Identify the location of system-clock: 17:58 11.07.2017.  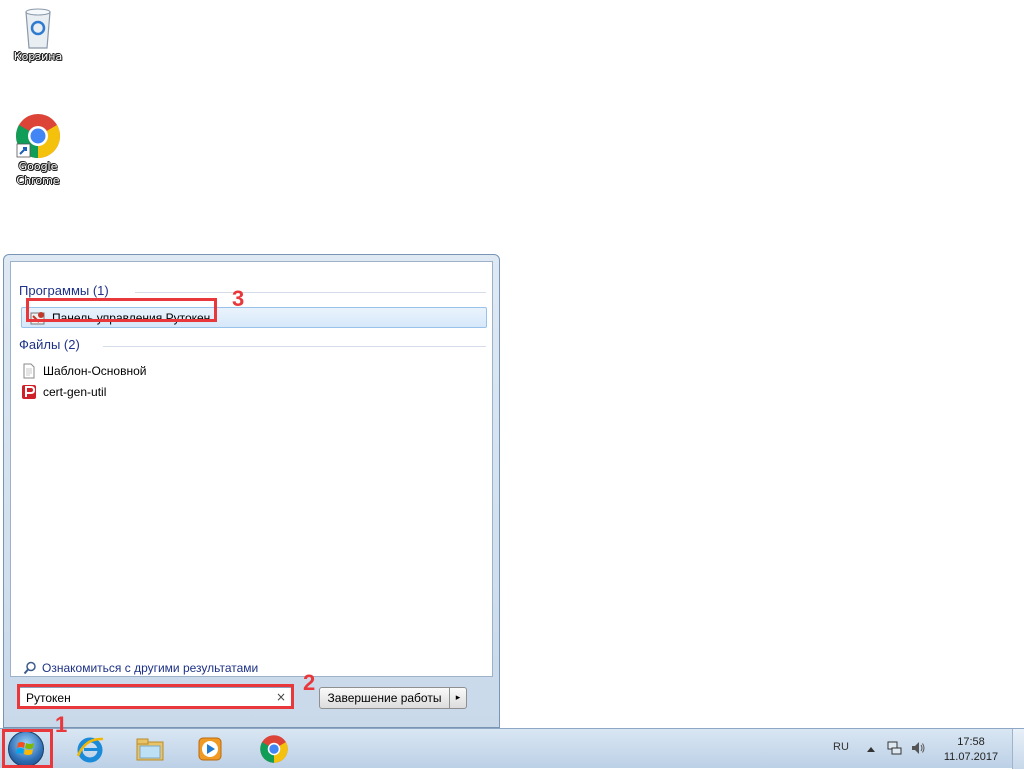
(971, 750).